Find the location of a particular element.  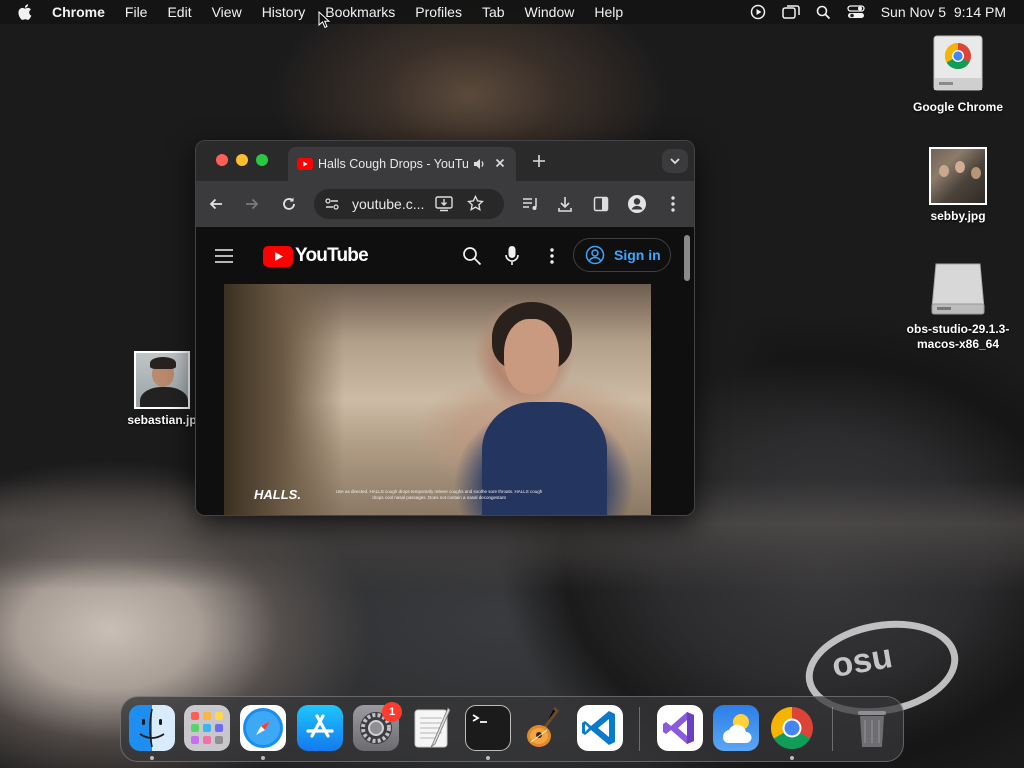

close-window-button is located at coordinates (222, 160).